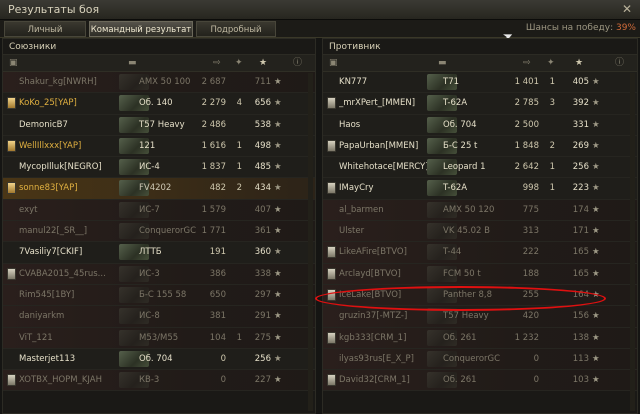  I want to click on player-row: IMayCry T-62A 998 1 223 ★, so click(480, 189).